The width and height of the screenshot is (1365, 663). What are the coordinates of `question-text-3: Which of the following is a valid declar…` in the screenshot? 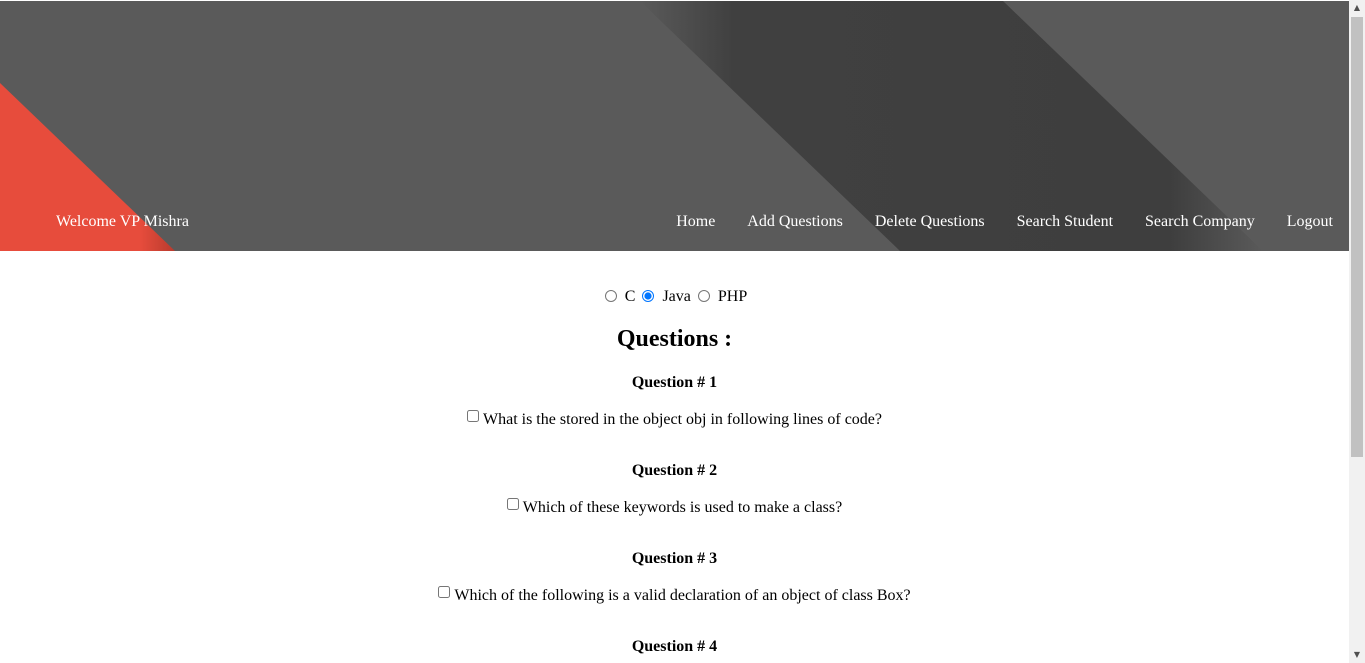 It's located at (682, 595).